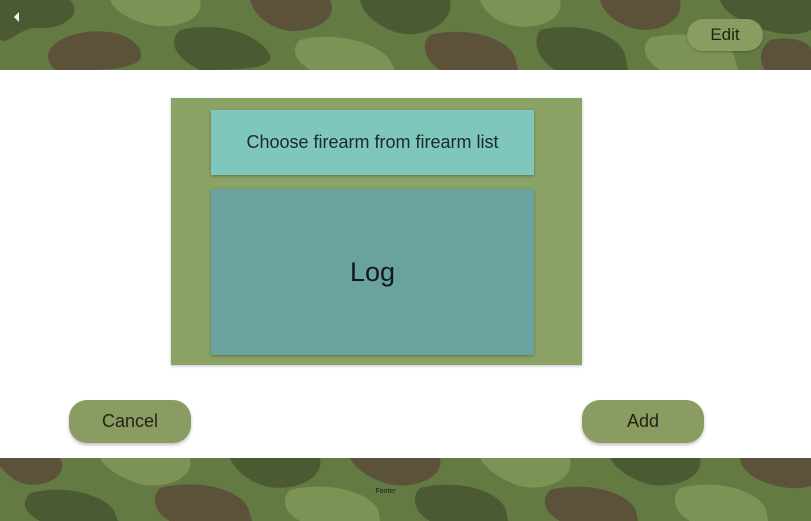  Describe the element at coordinates (405, 35) in the screenshot. I see `header-bar: Edit` at that location.